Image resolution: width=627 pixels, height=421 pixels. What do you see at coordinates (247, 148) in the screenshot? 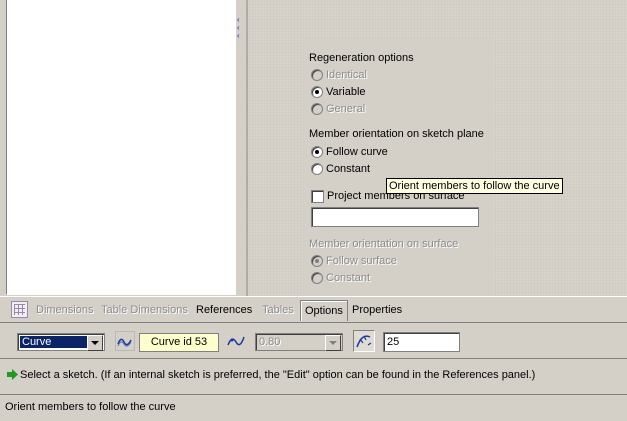
I see `sash-divider` at bounding box center [247, 148].